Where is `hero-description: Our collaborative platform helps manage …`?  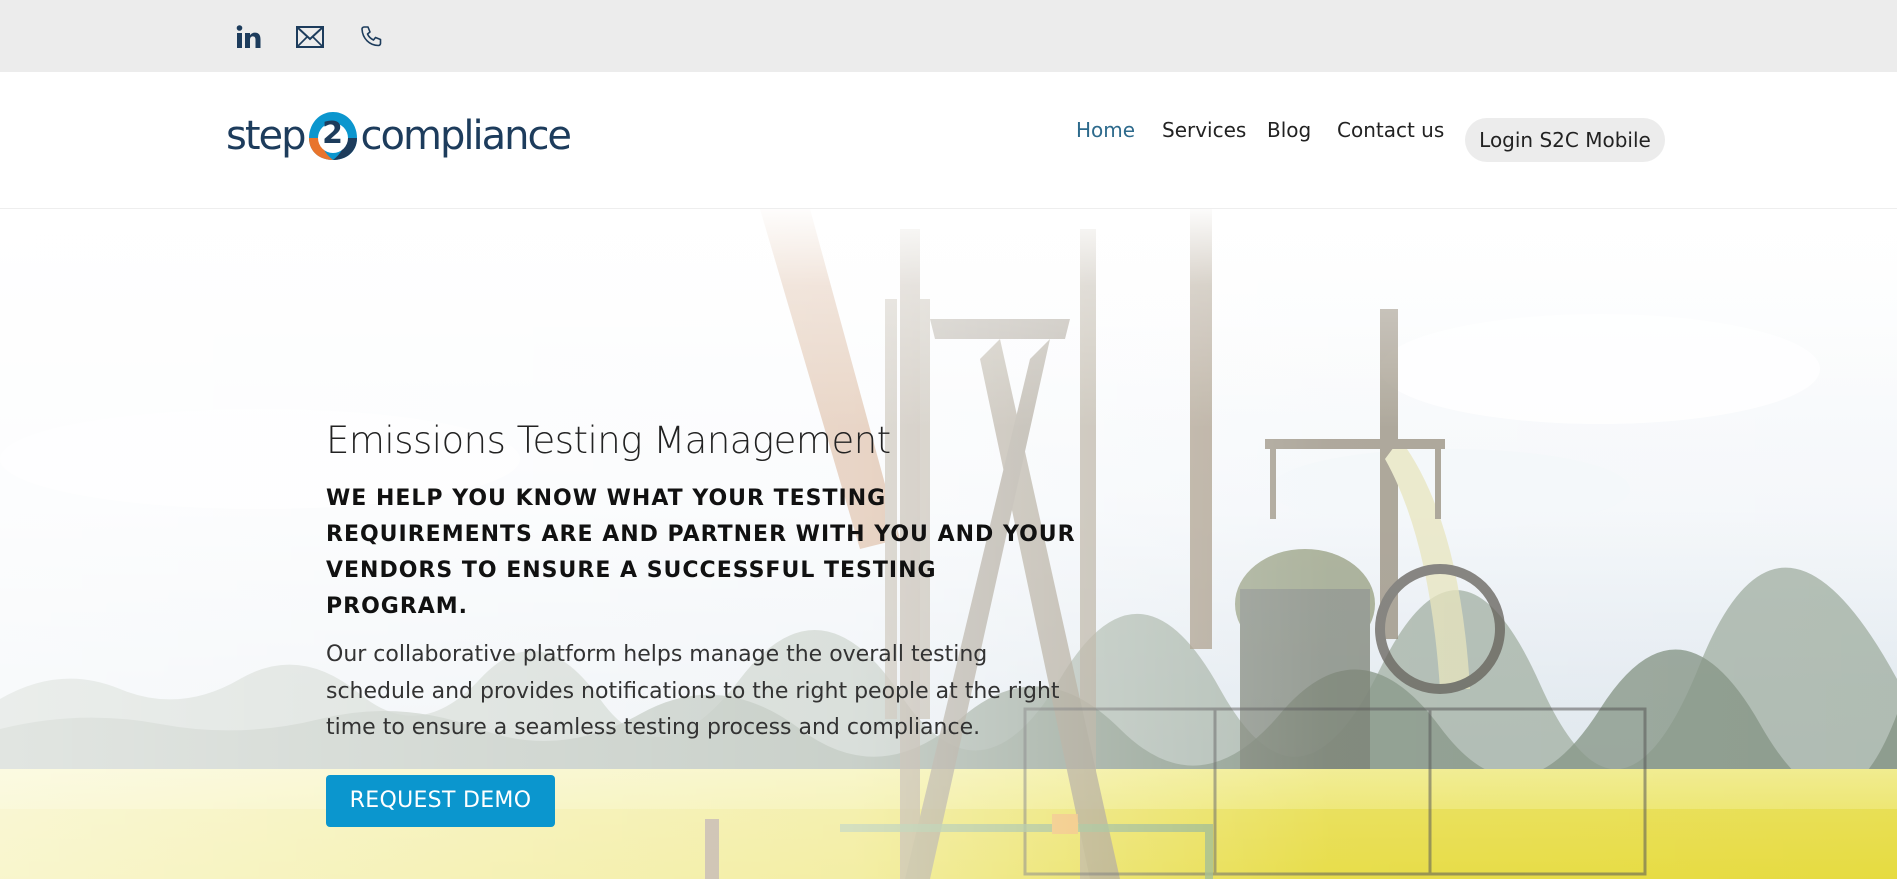
hero-description: Our collaborative platform helps manage … is located at coordinates (693, 691).